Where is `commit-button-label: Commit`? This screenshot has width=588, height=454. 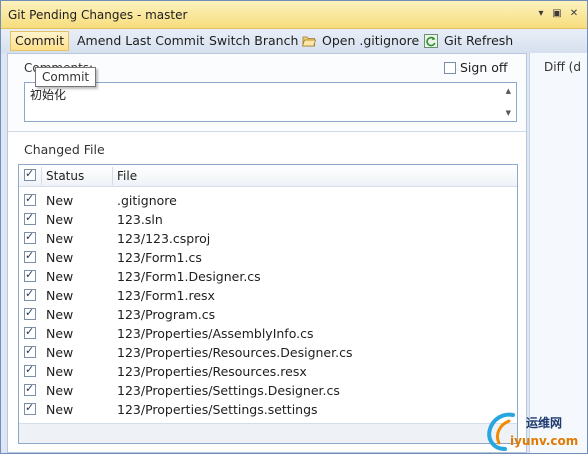 commit-button-label: Commit is located at coordinates (40, 40).